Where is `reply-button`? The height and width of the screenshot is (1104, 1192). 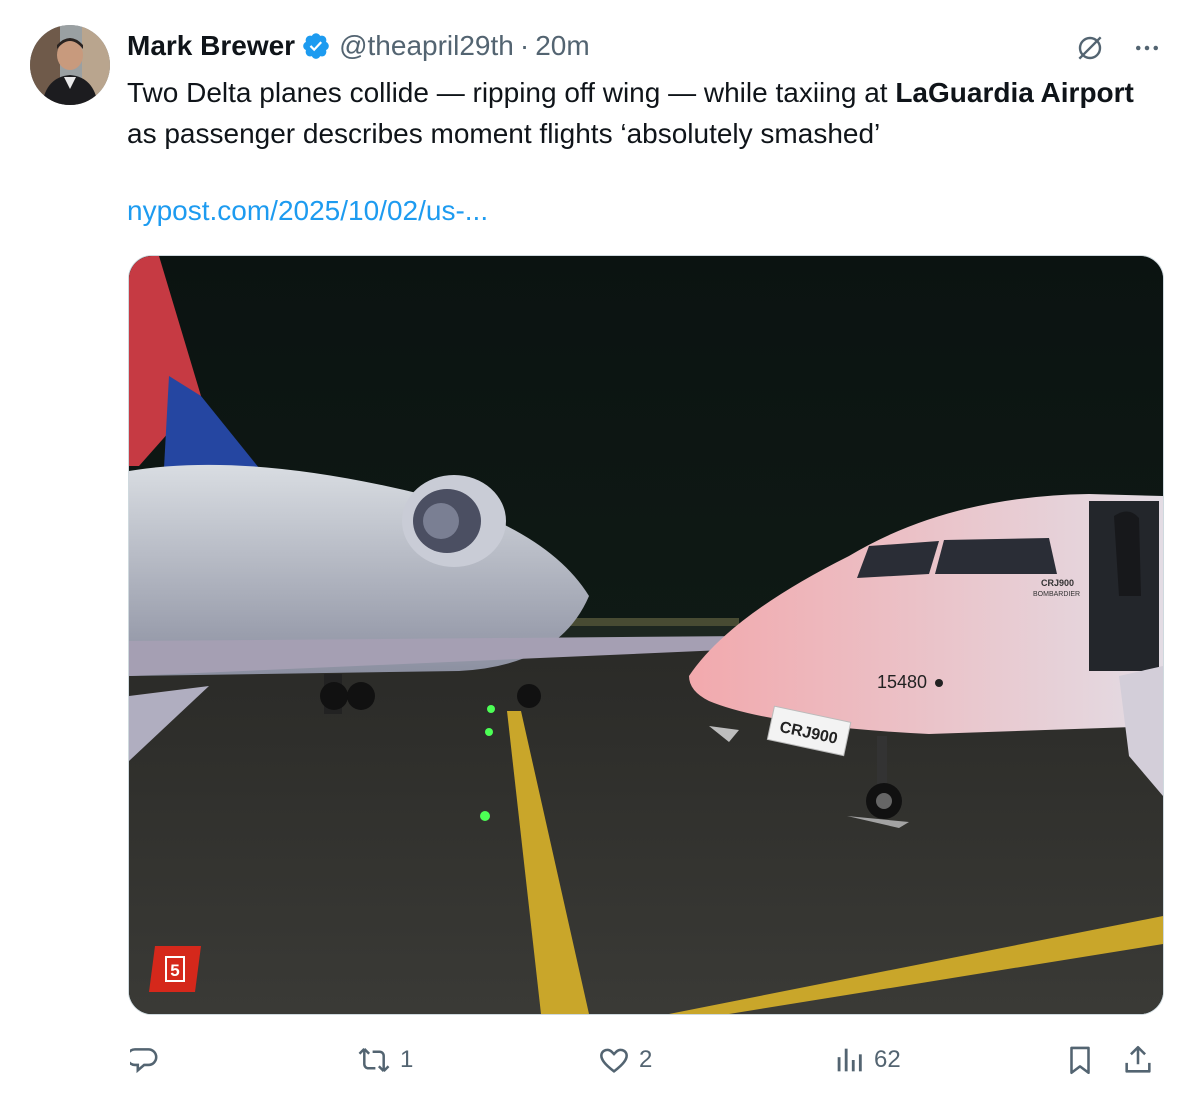
reply-button is located at coordinates (151, 1060).